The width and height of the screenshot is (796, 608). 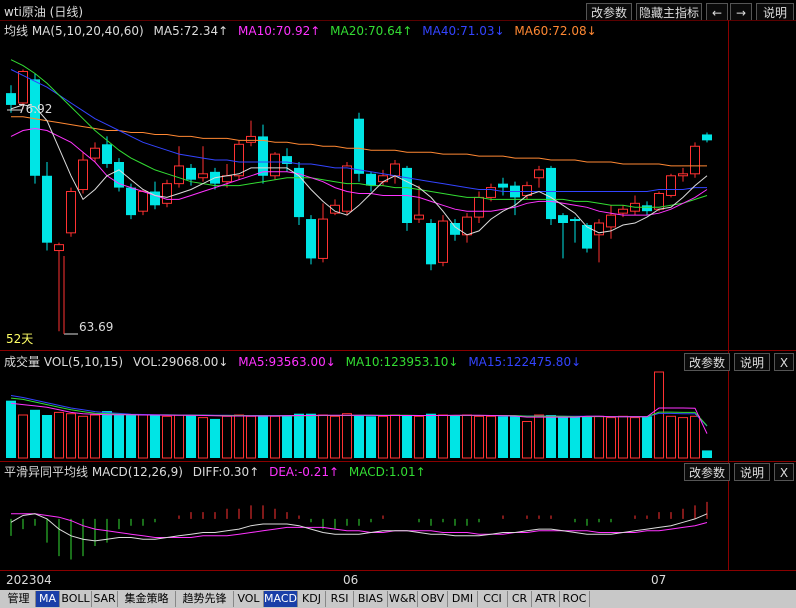 I want to click on volume-plot, so click(x=359, y=415).